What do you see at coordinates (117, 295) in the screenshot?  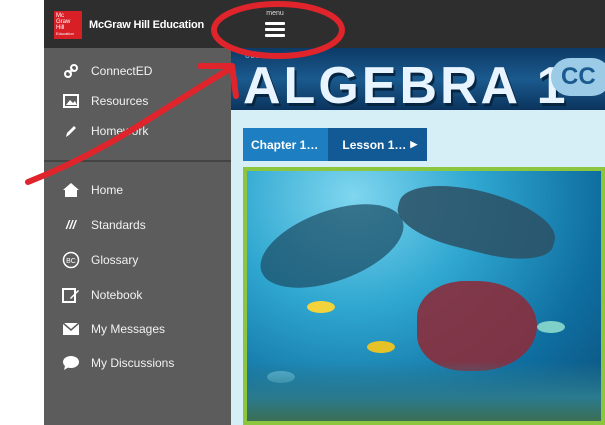 I see `sidebar-item-label: Notebook` at bounding box center [117, 295].